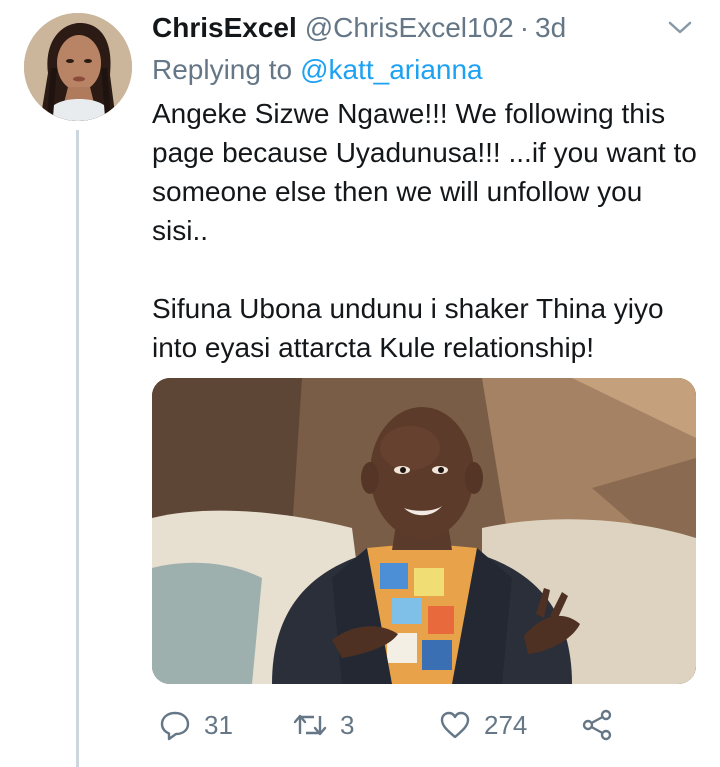 Image resolution: width=720 pixels, height=767 pixels. What do you see at coordinates (391, 70) in the screenshot?
I see `mention-link: @katt_arianna` at bounding box center [391, 70].